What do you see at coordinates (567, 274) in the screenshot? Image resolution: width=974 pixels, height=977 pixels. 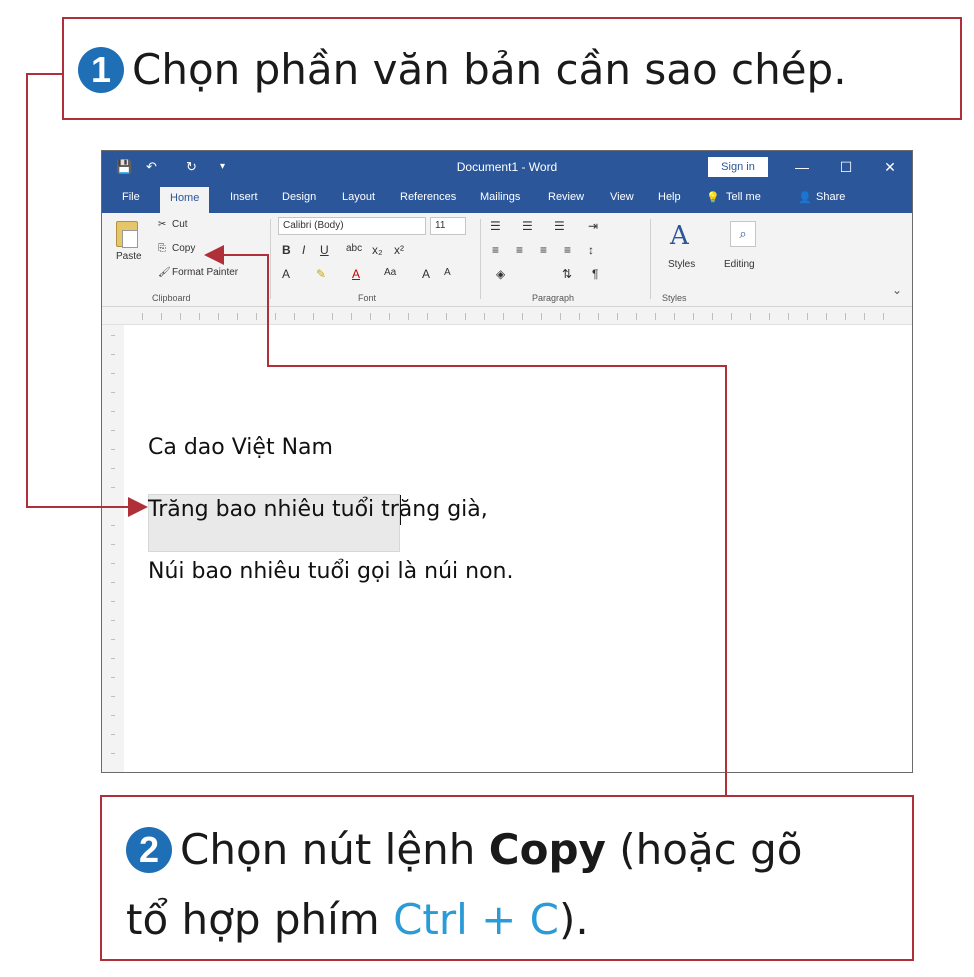 I see `sort-icon: ⇅` at bounding box center [567, 274].